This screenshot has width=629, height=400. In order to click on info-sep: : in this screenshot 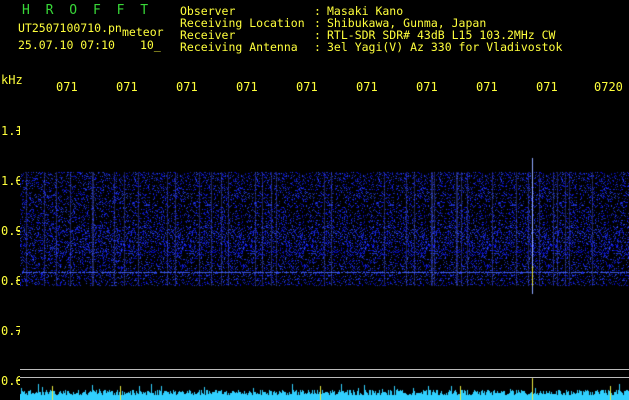, I will do `click(317, 47)`.